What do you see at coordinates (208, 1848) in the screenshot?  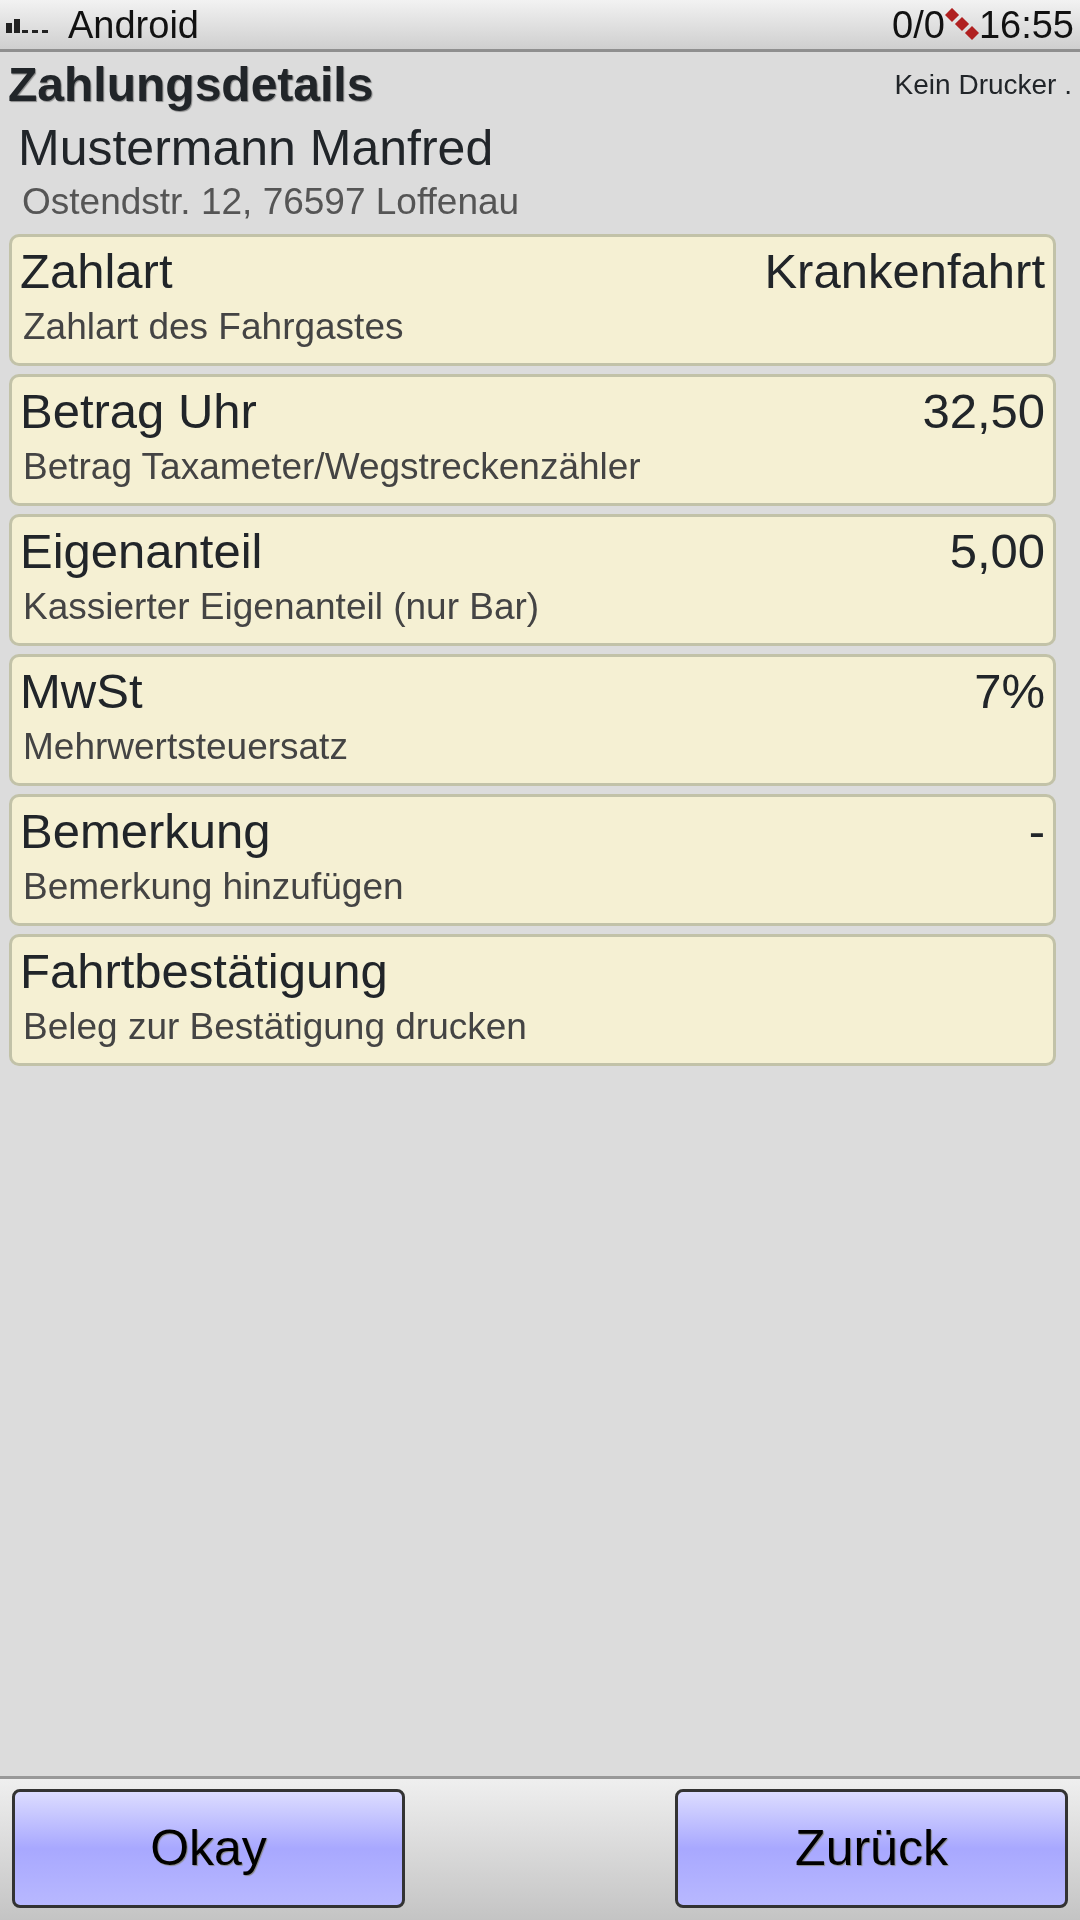 I see `okay-button: Okay` at bounding box center [208, 1848].